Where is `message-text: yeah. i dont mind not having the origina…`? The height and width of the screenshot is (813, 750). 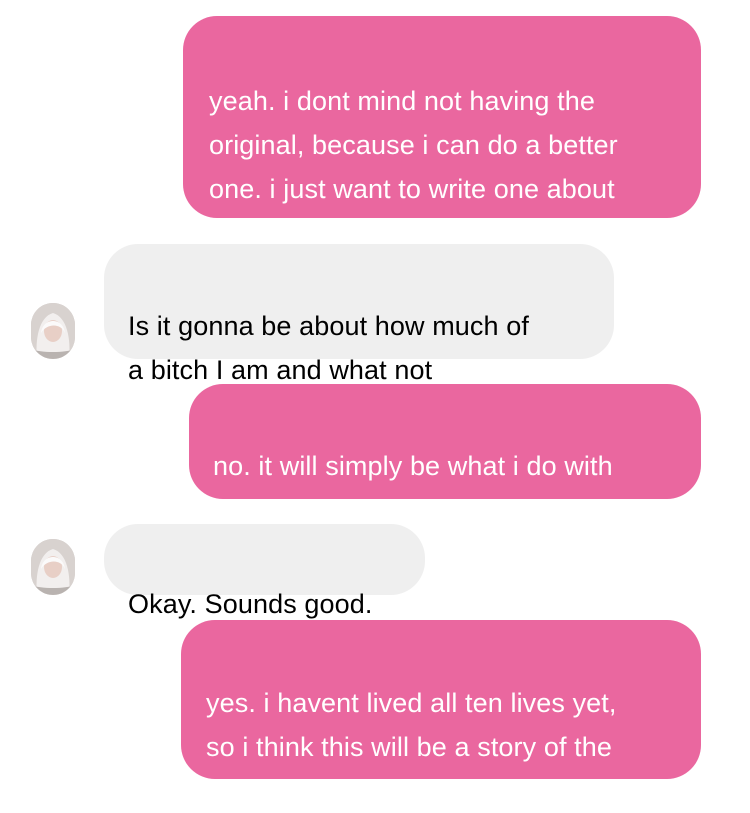
message-text: yeah. i dont mind not having the origina… is located at coordinates (413, 167).